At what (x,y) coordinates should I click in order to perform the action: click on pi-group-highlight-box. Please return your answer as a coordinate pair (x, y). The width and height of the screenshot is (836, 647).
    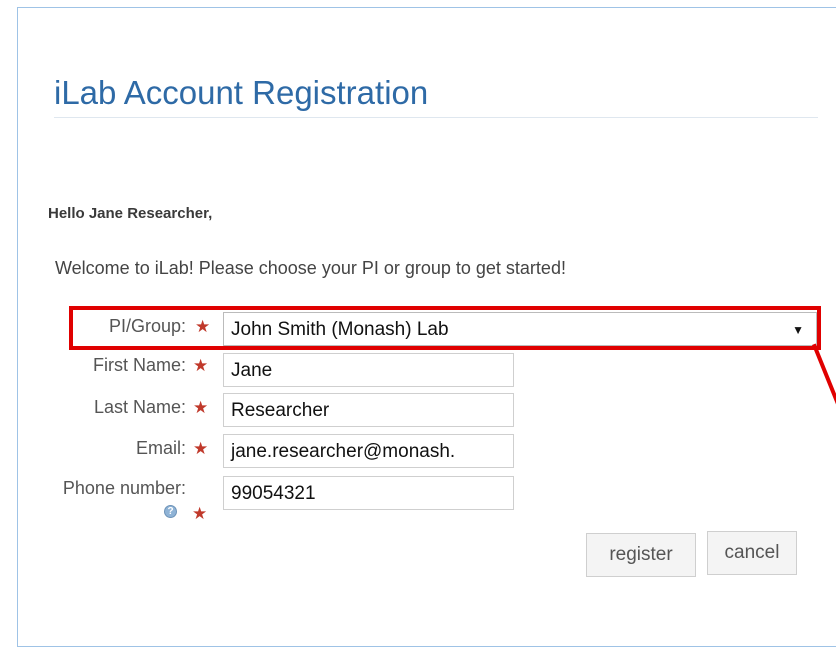
    Looking at the image, I should click on (445, 328).